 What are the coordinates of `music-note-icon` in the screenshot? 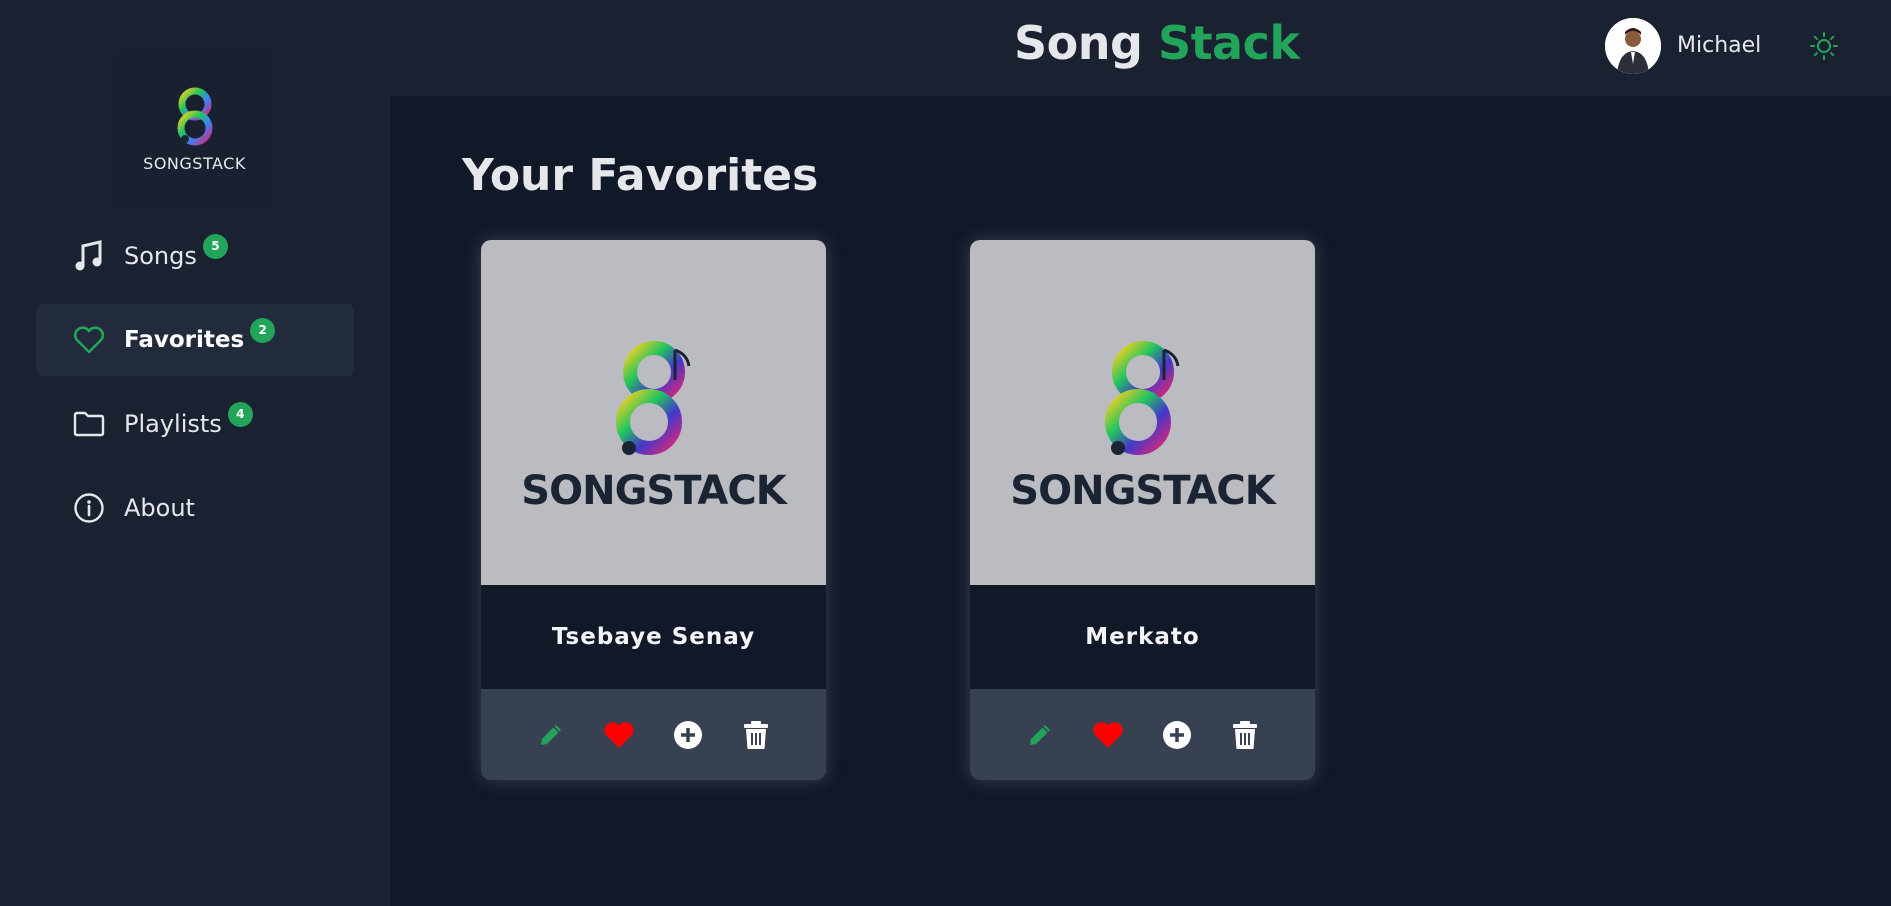 It's located at (89, 256).